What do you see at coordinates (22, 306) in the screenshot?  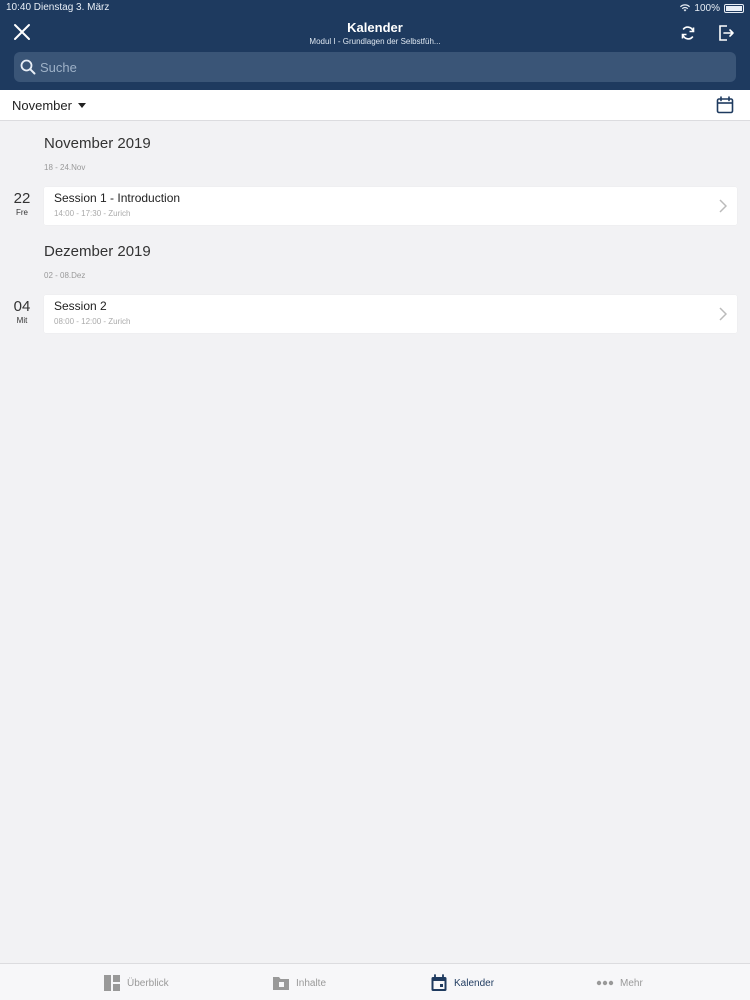 I see `day-number: 04` at bounding box center [22, 306].